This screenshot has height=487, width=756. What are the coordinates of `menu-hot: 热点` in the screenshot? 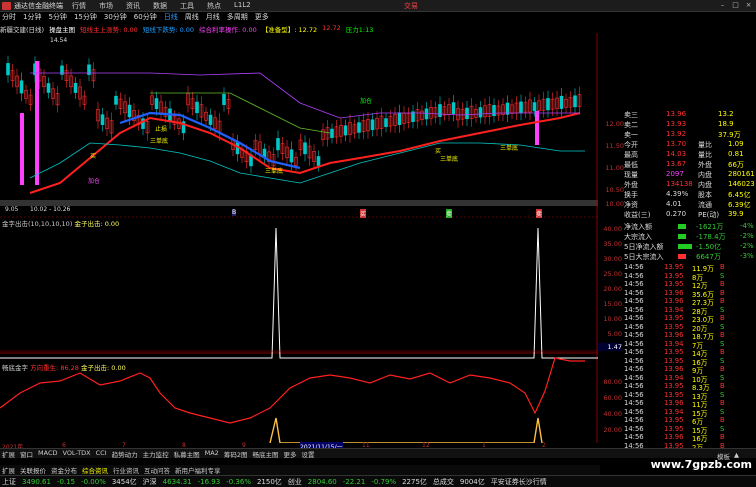 It's located at (214, 6).